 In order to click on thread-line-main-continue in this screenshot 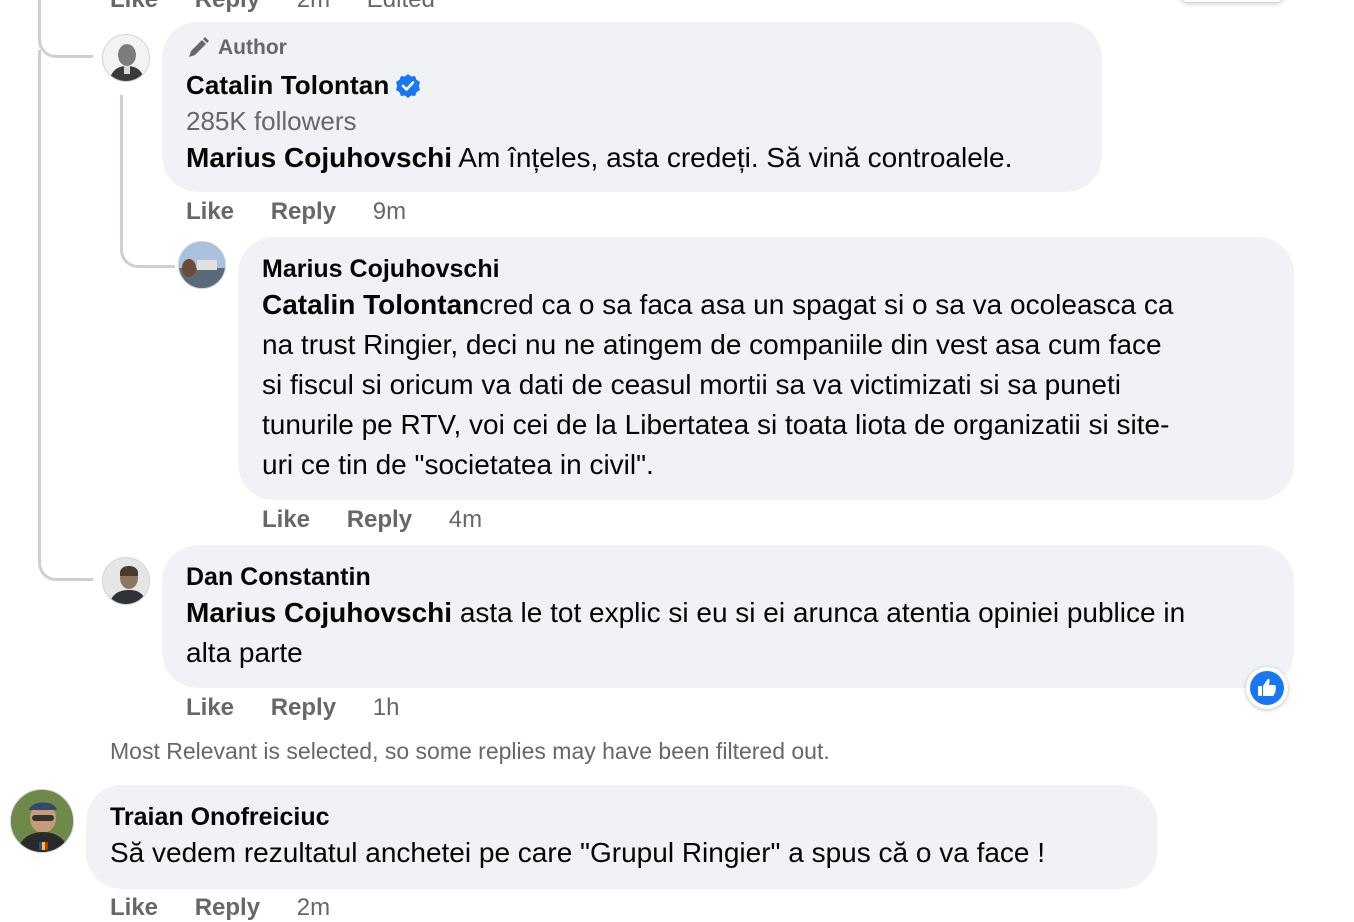, I will do `click(65, 315)`.